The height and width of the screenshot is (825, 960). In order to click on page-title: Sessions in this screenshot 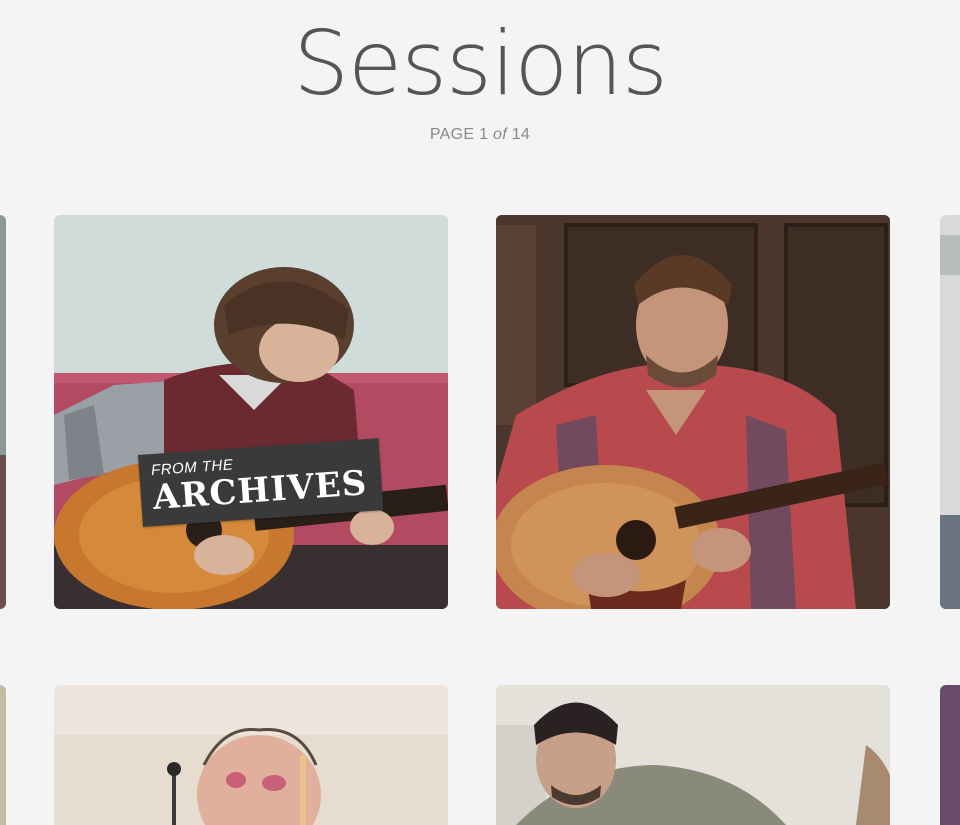, I will do `click(480, 63)`.